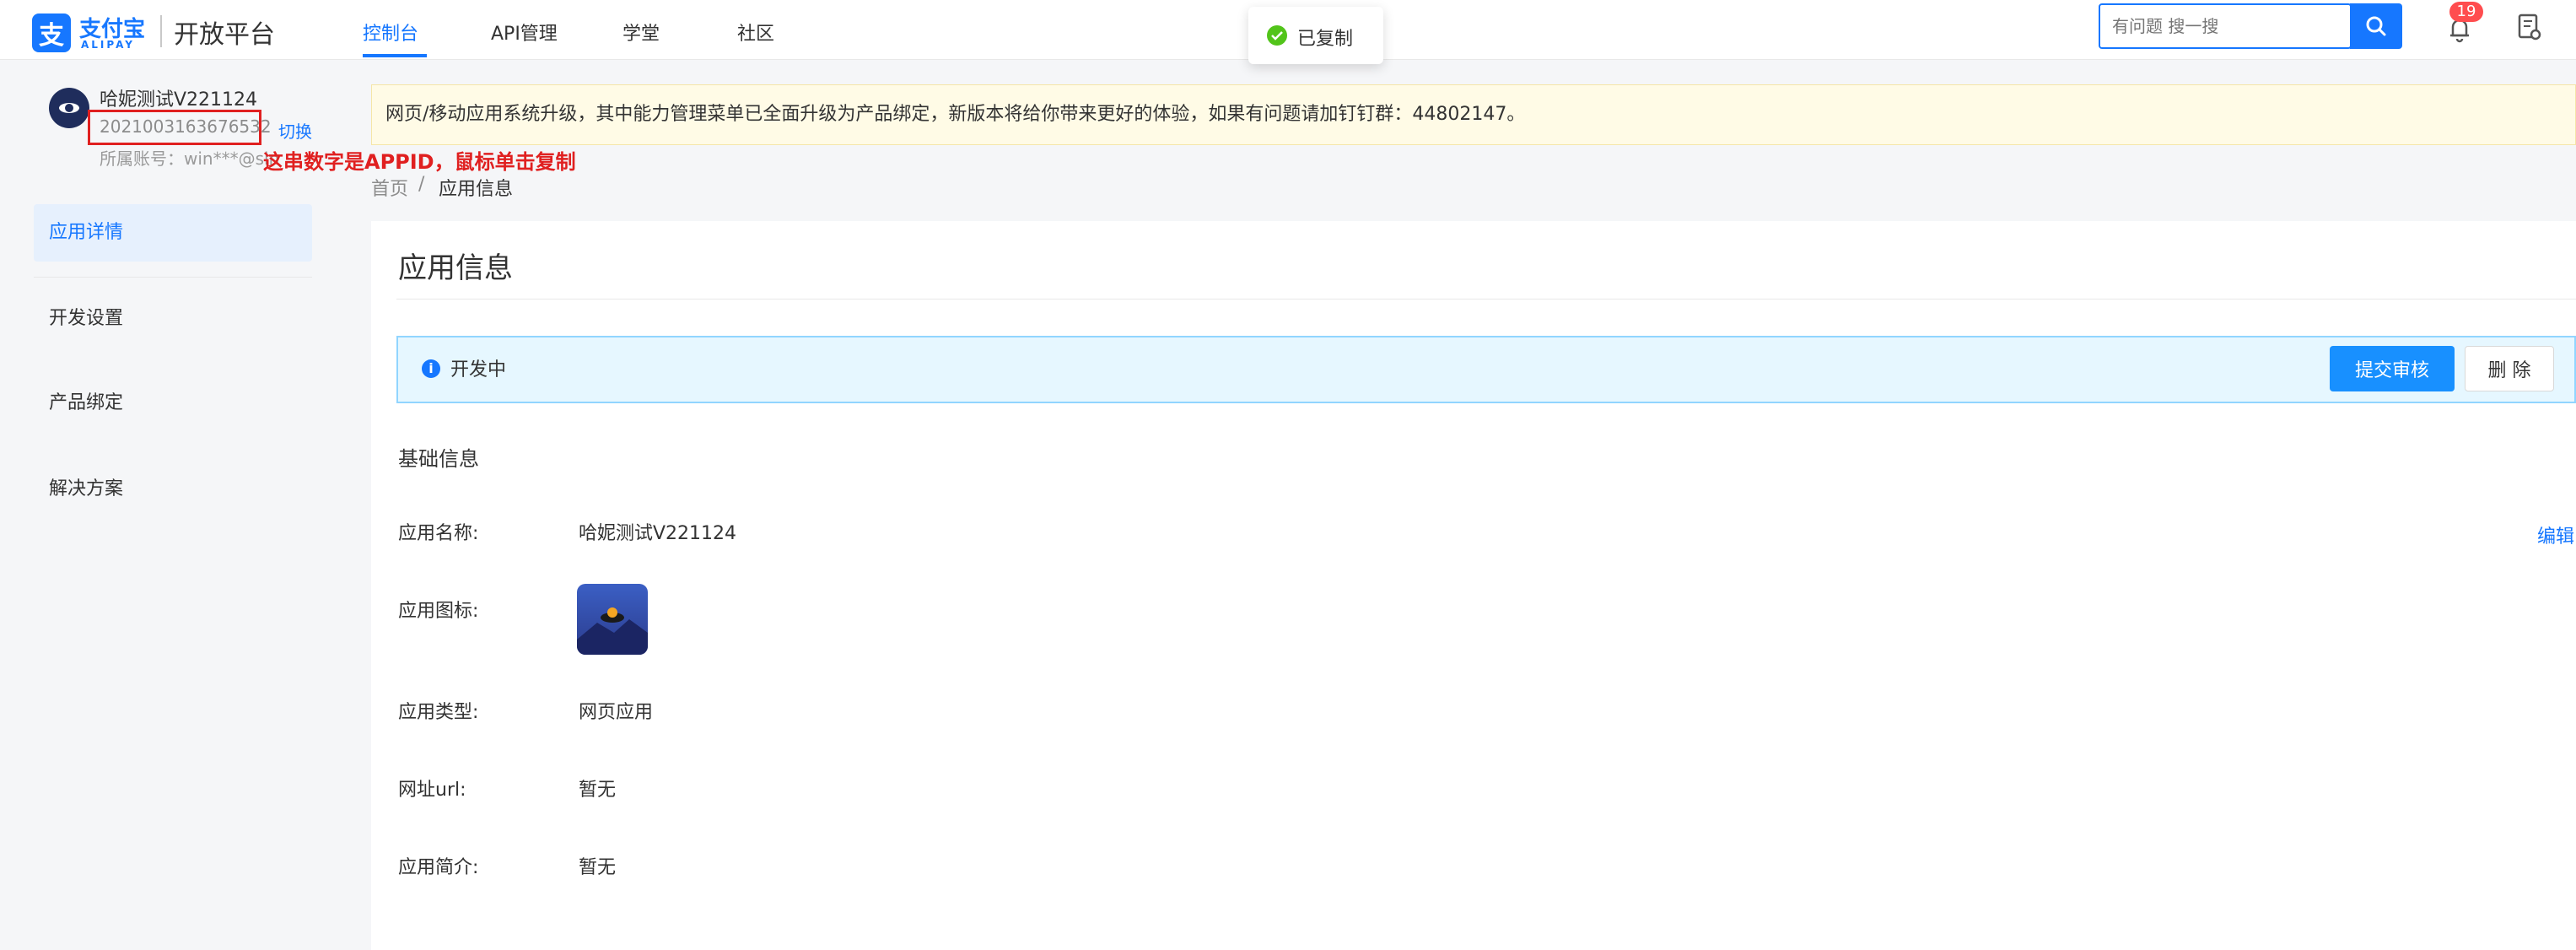 Image resolution: width=2576 pixels, height=950 pixels. Describe the element at coordinates (108, 45) in the screenshot. I see `logo-english: ALIPAY` at that location.